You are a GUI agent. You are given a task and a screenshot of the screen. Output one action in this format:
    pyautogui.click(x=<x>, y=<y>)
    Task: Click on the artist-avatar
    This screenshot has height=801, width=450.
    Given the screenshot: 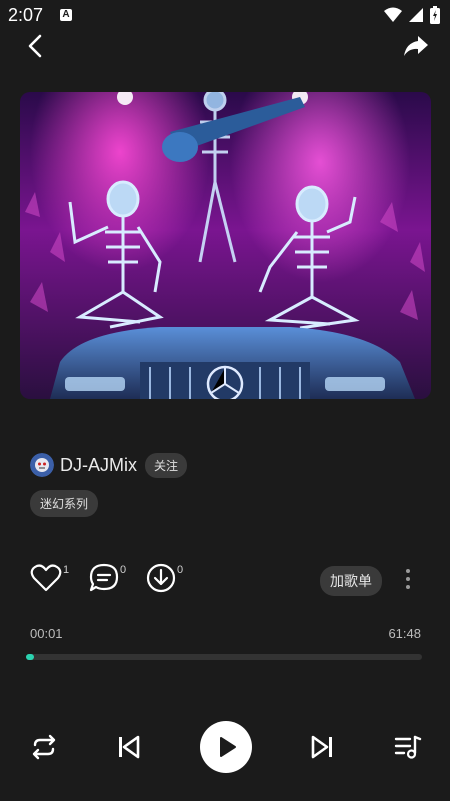 What is the action you would take?
    pyautogui.click(x=42, y=465)
    